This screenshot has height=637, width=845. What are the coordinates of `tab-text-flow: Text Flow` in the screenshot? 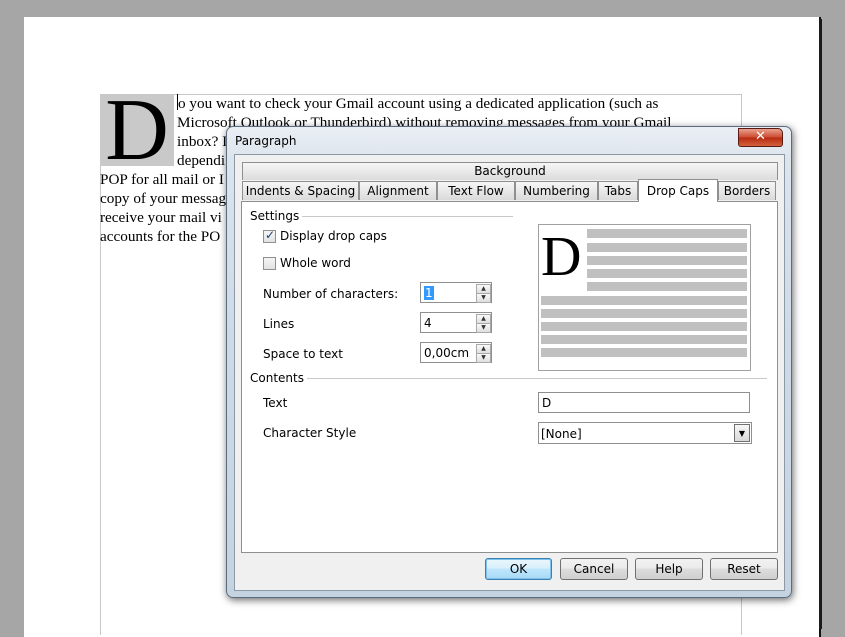 It's located at (476, 190).